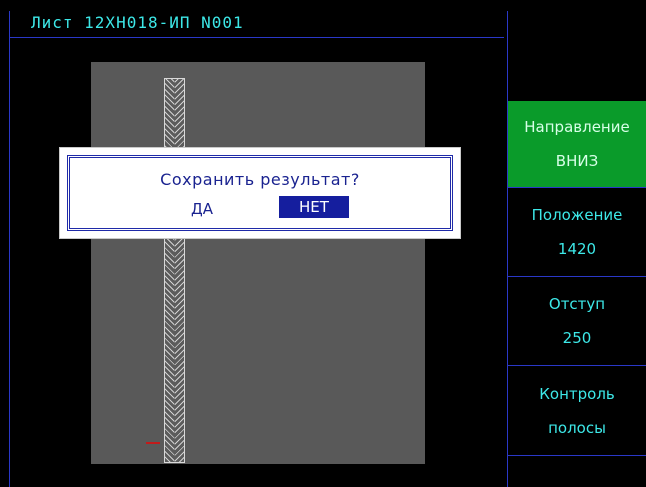 Image resolution: width=646 pixels, height=487 pixels. I want to click on yes-button: ДА, so click(202, 209).